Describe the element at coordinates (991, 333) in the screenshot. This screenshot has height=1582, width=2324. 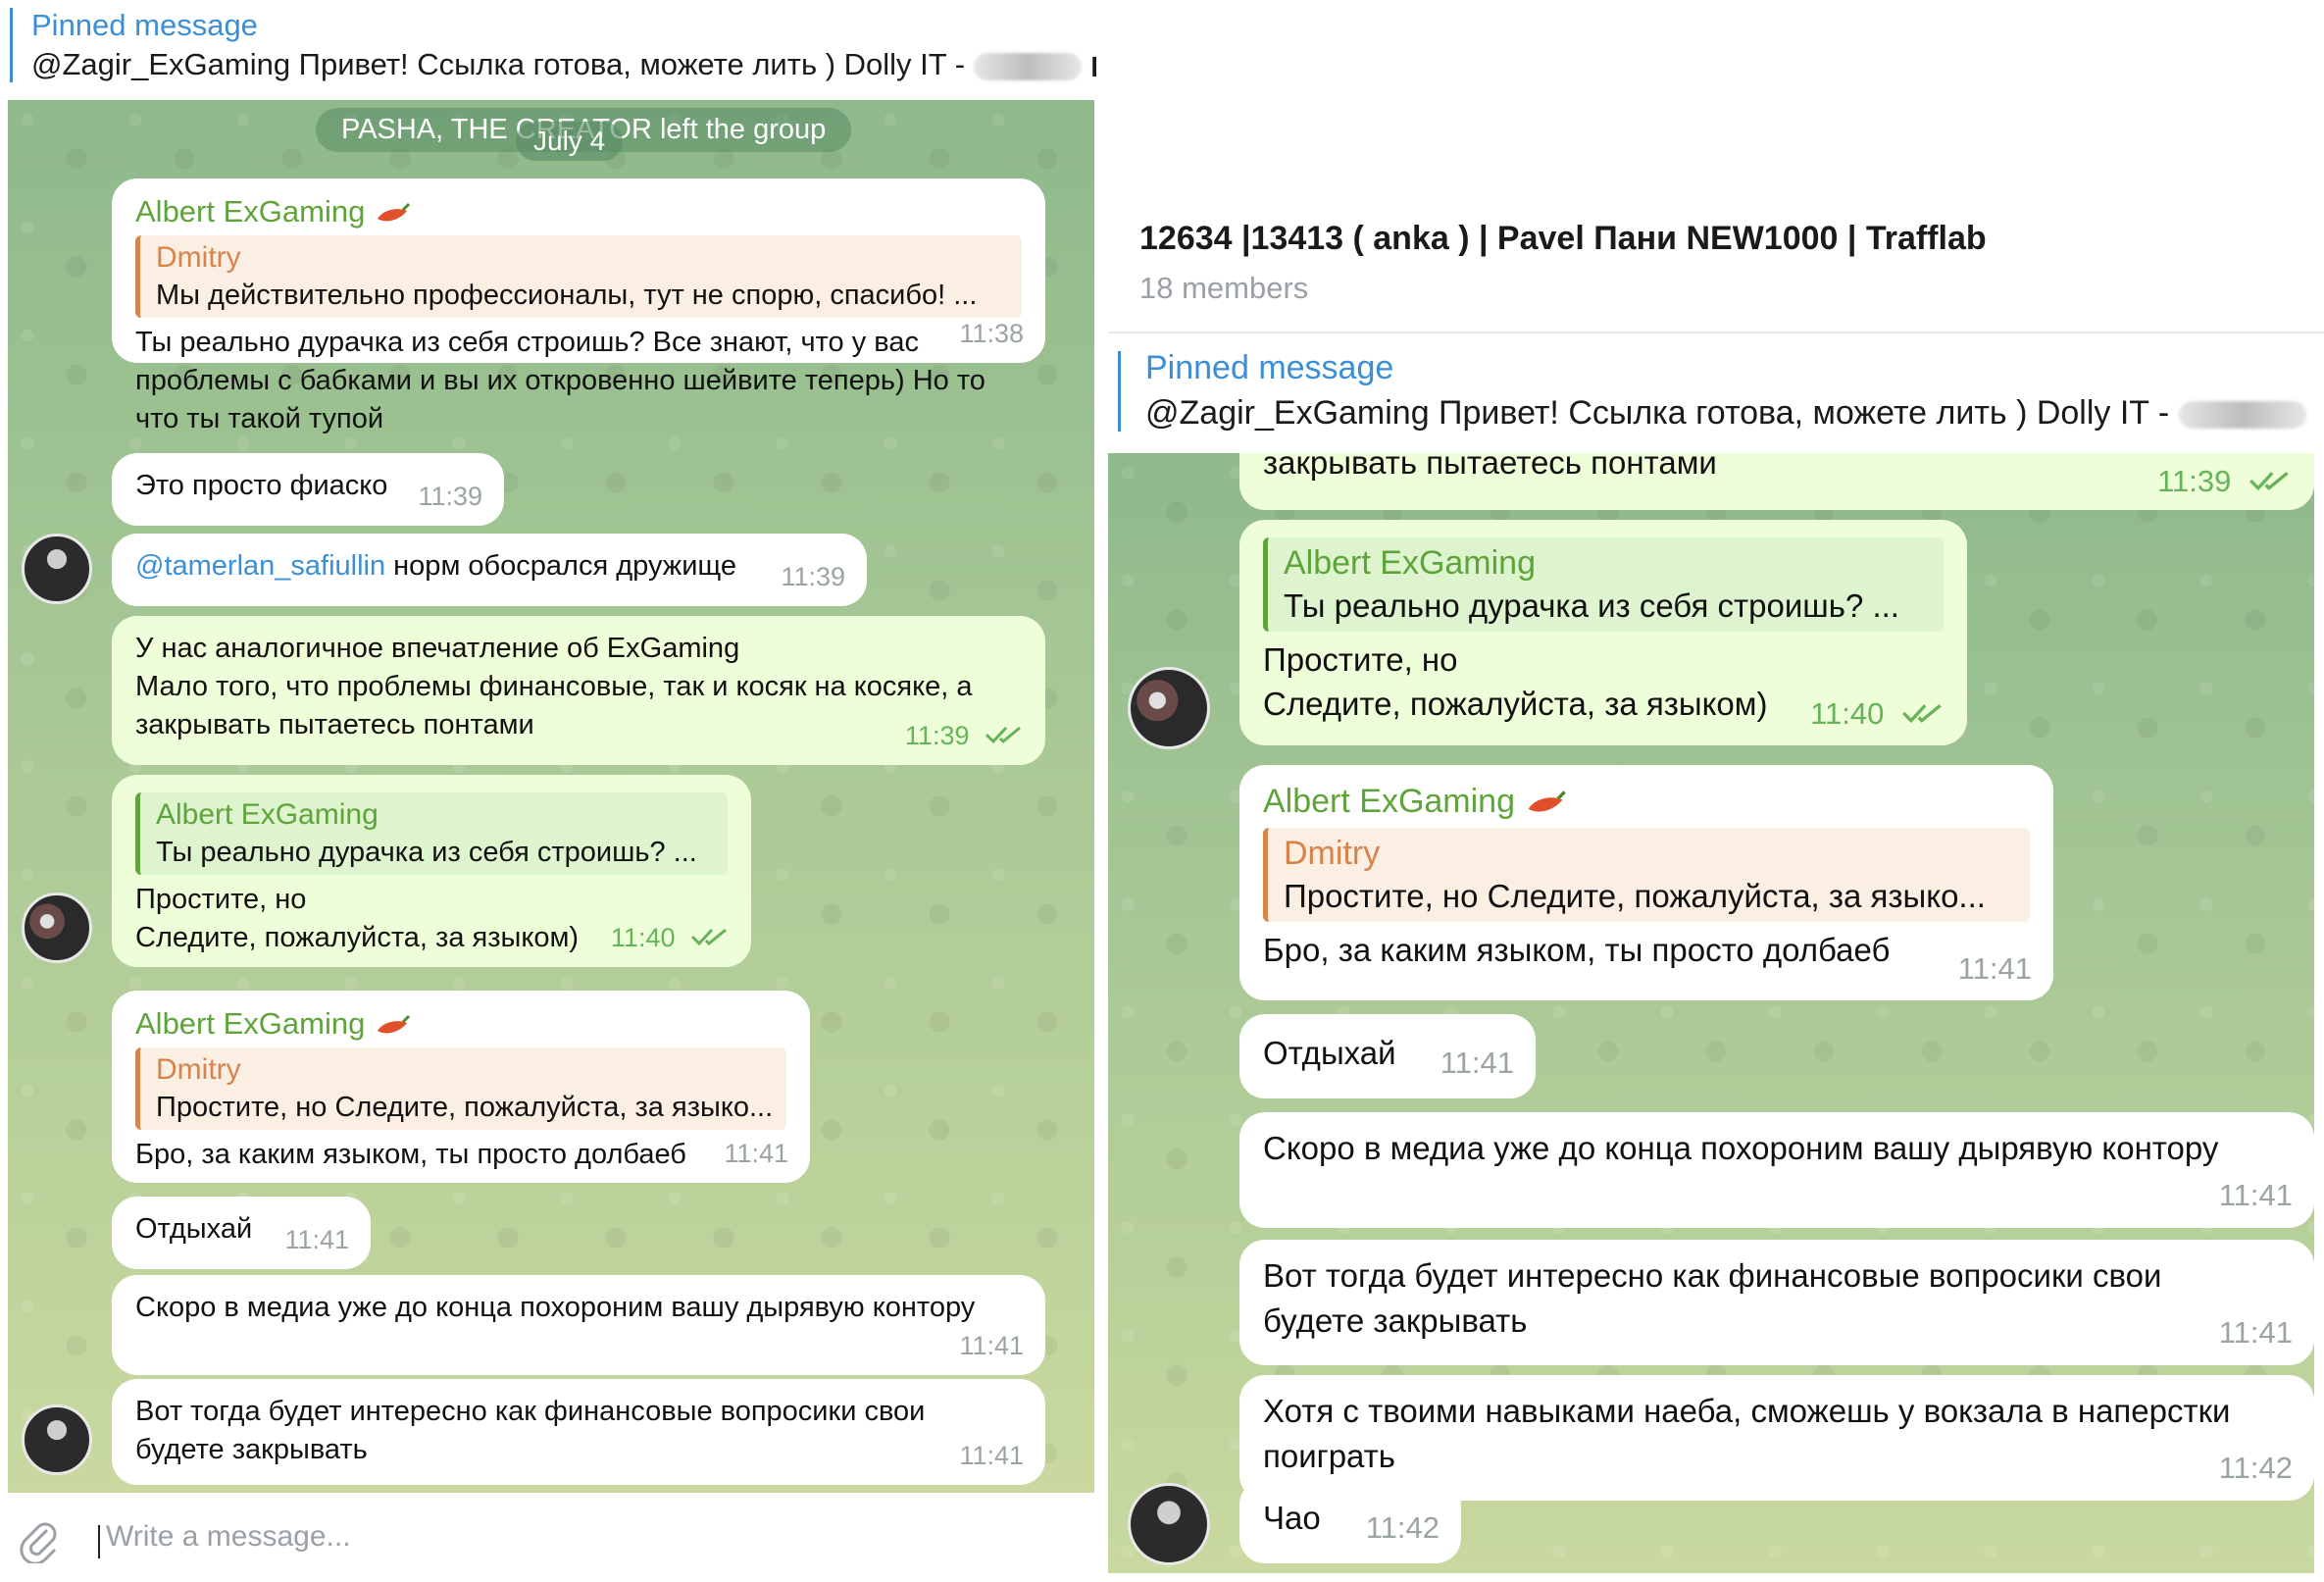
I see `message-time: 11:38` at that location.